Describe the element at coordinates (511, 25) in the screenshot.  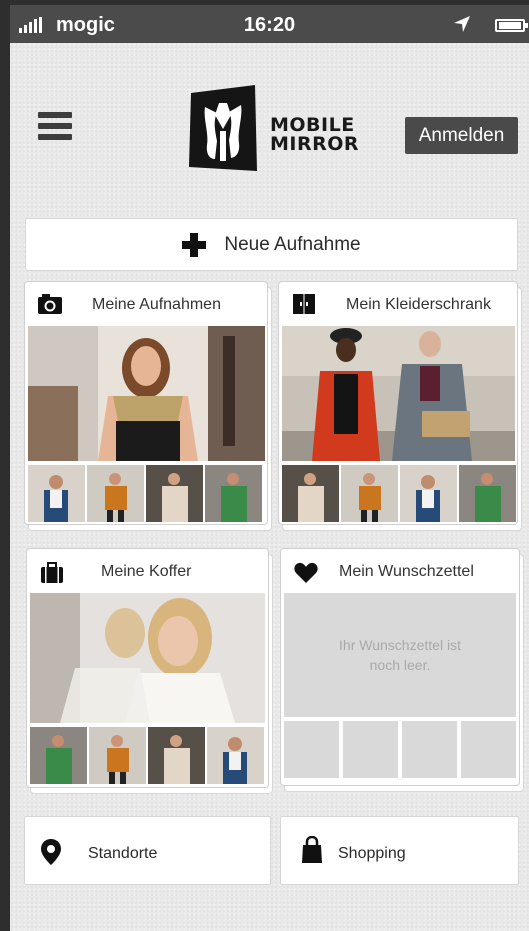
I see `battery-icon` at that location.